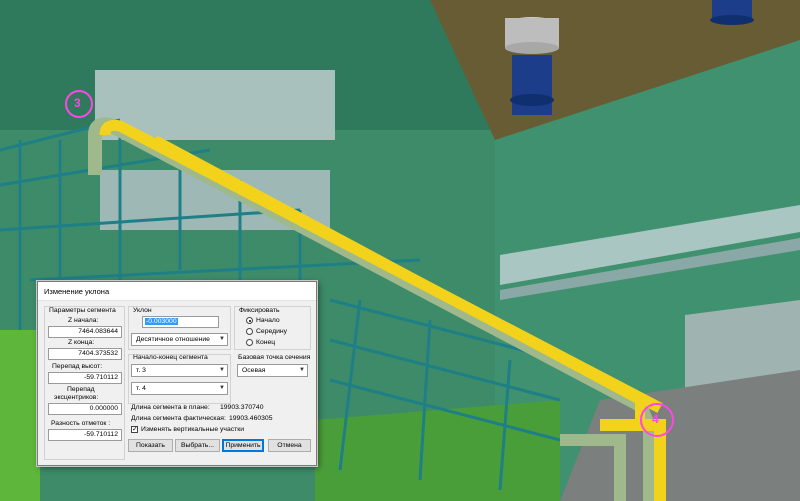 The width and height of the screenshot is (800, 501). I want to click on segment-range-group, so click(179, 379).